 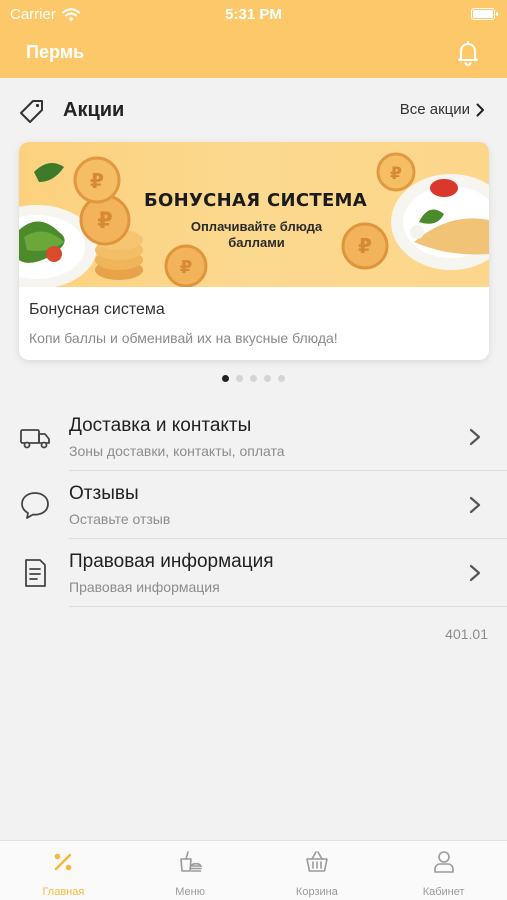 I want to click on percent-icon, so click(x=63, y=862).